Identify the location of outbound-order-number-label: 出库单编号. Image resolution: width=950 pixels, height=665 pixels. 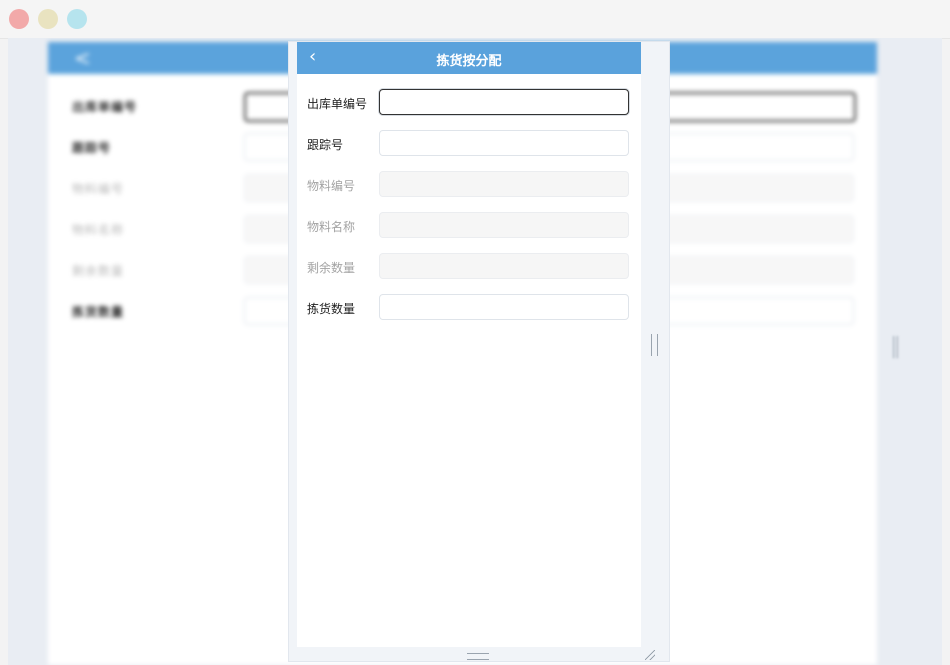
(337, 104).